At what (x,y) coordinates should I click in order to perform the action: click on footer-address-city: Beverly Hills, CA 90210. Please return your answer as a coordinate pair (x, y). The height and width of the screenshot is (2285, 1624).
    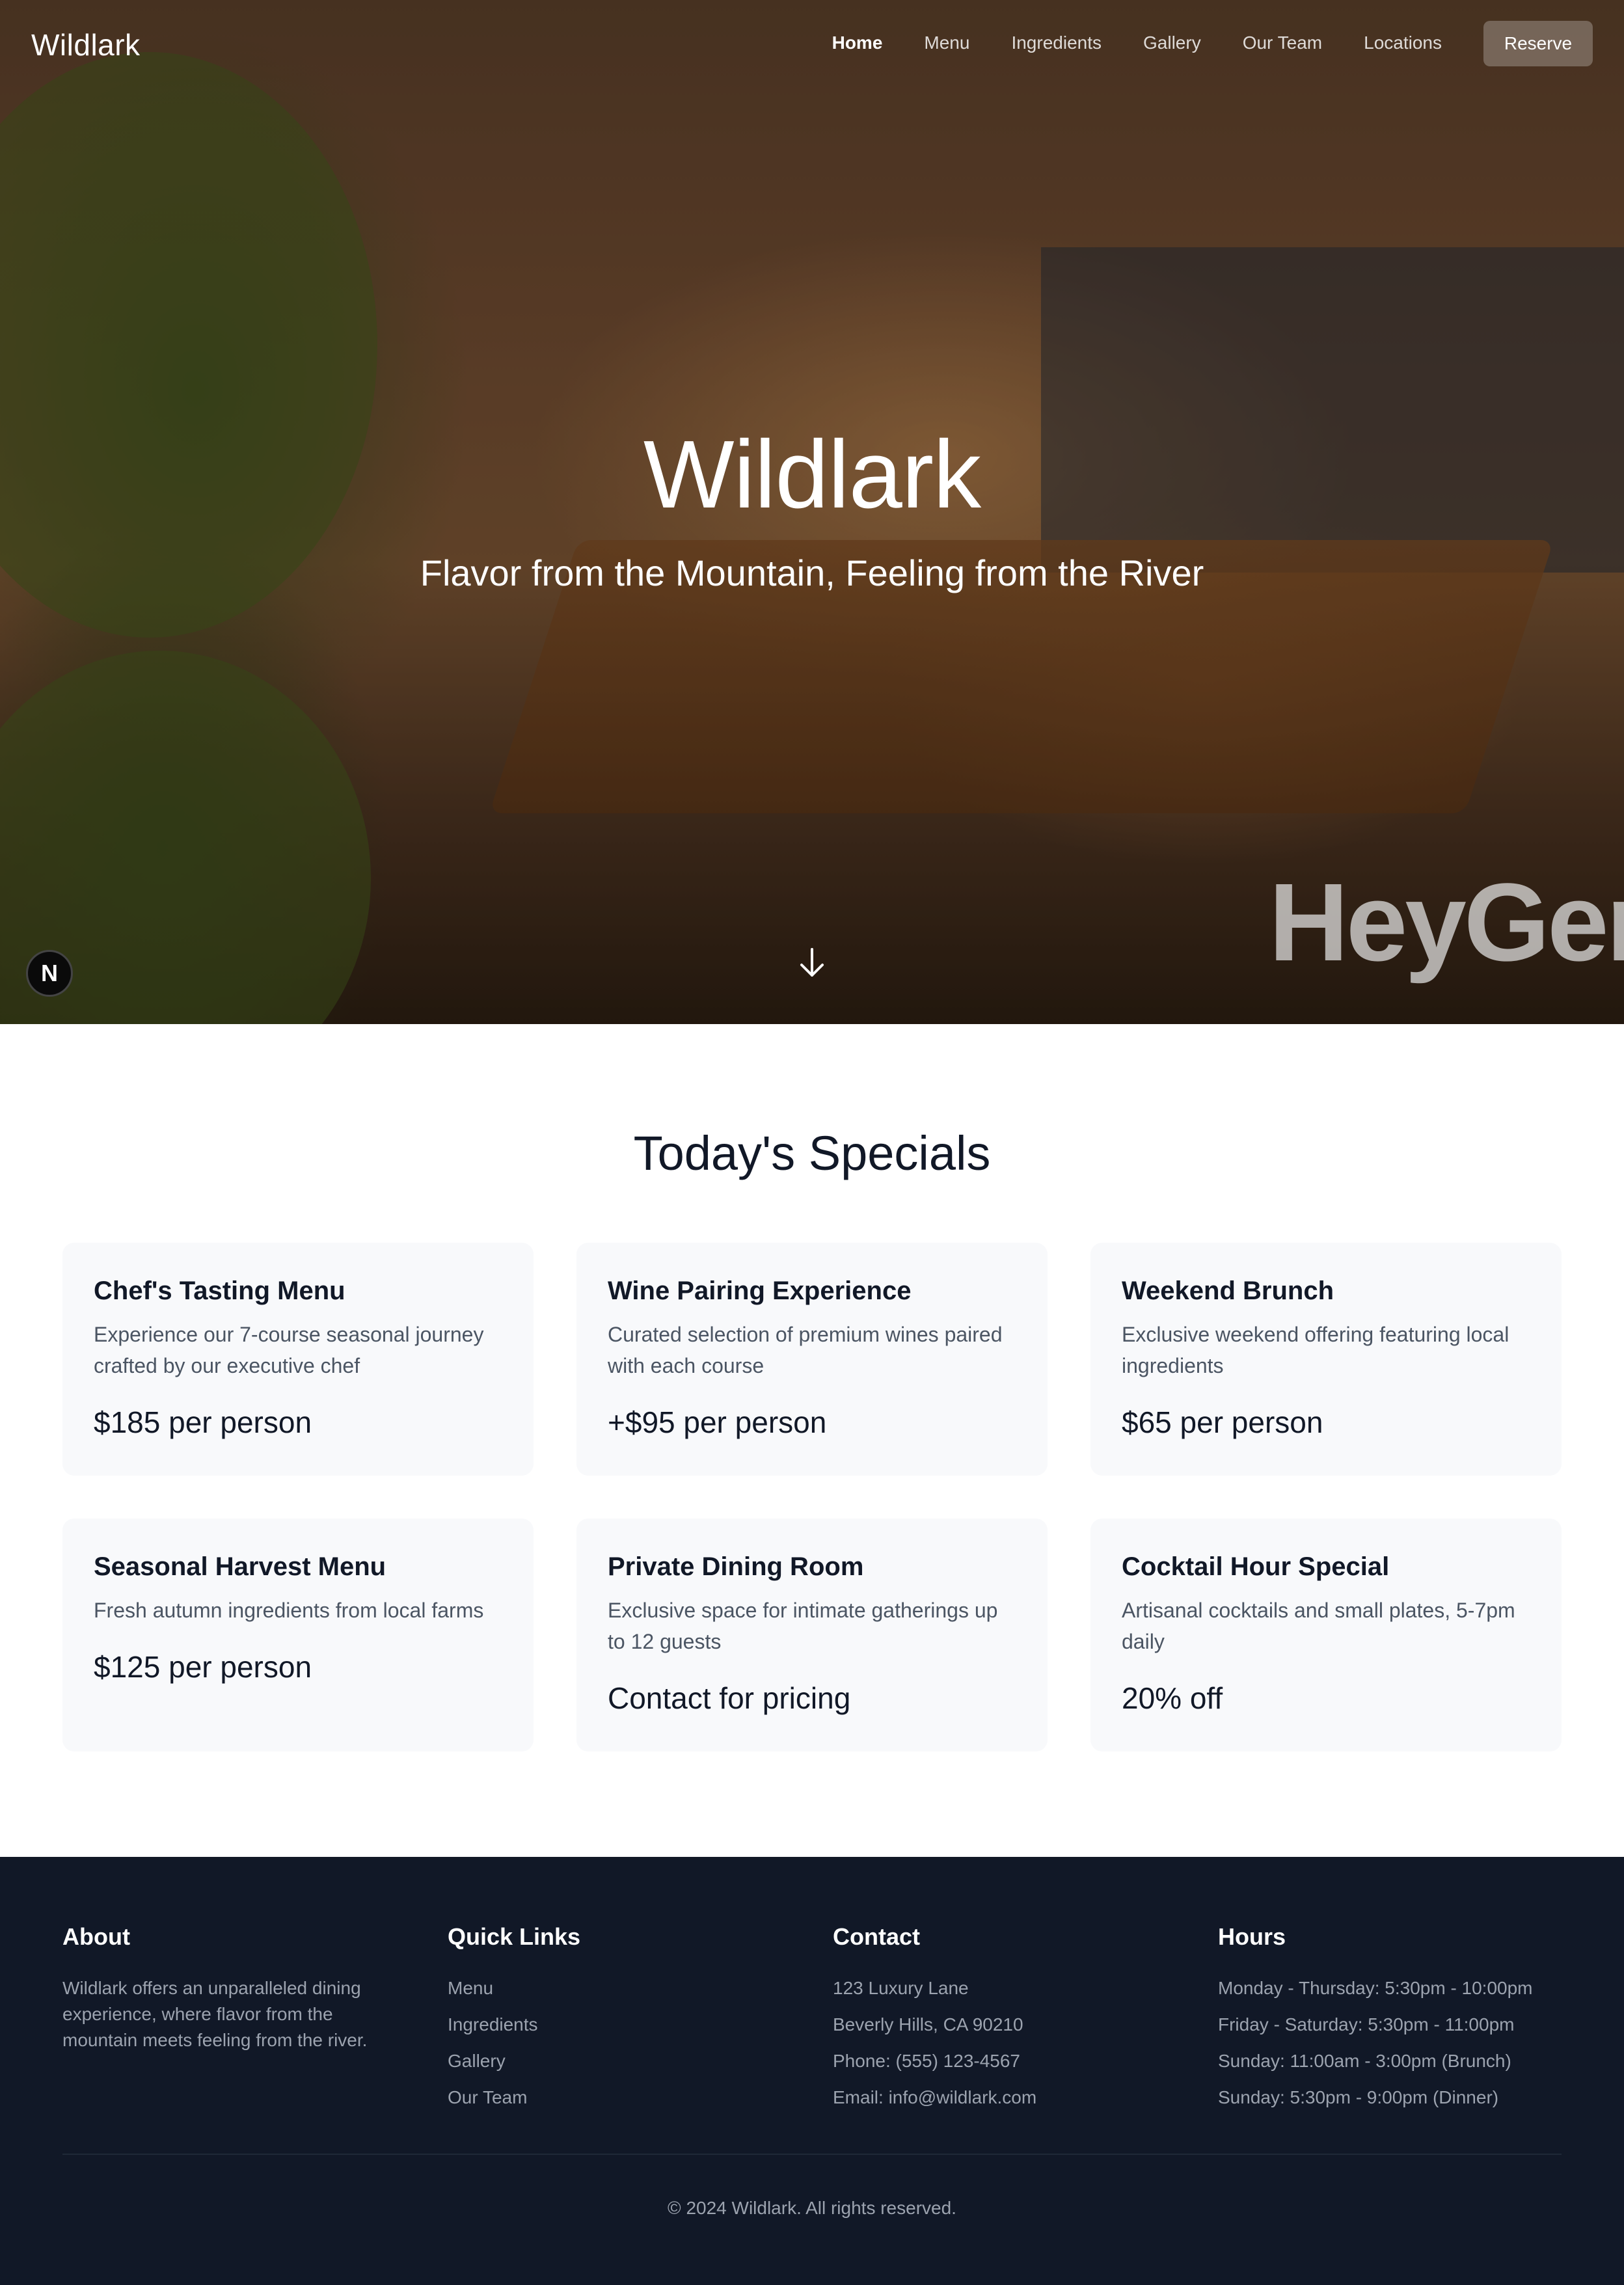
    Looking at the image, I should click on (928, 2024).